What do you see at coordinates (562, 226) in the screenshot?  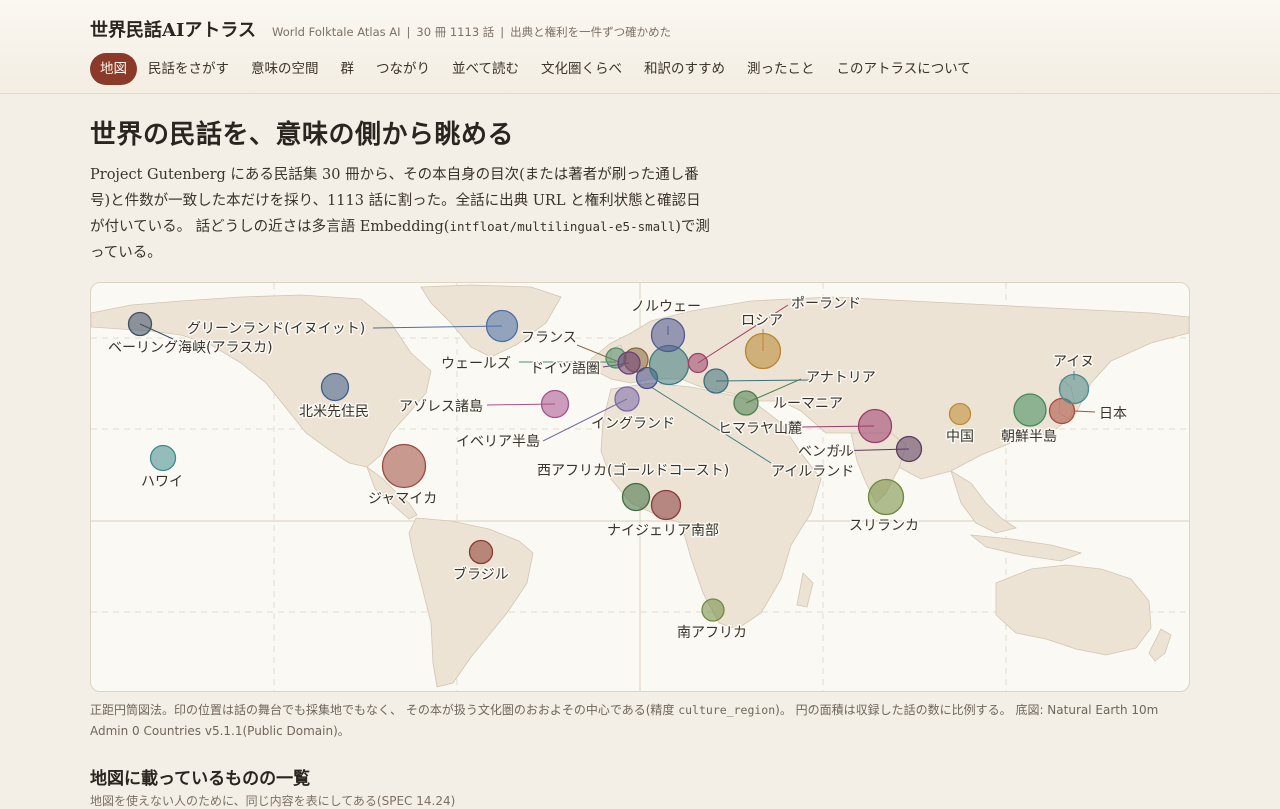 I see `model-name: intfloat/multilingual-e5-small` at bounding box center [562, 226].